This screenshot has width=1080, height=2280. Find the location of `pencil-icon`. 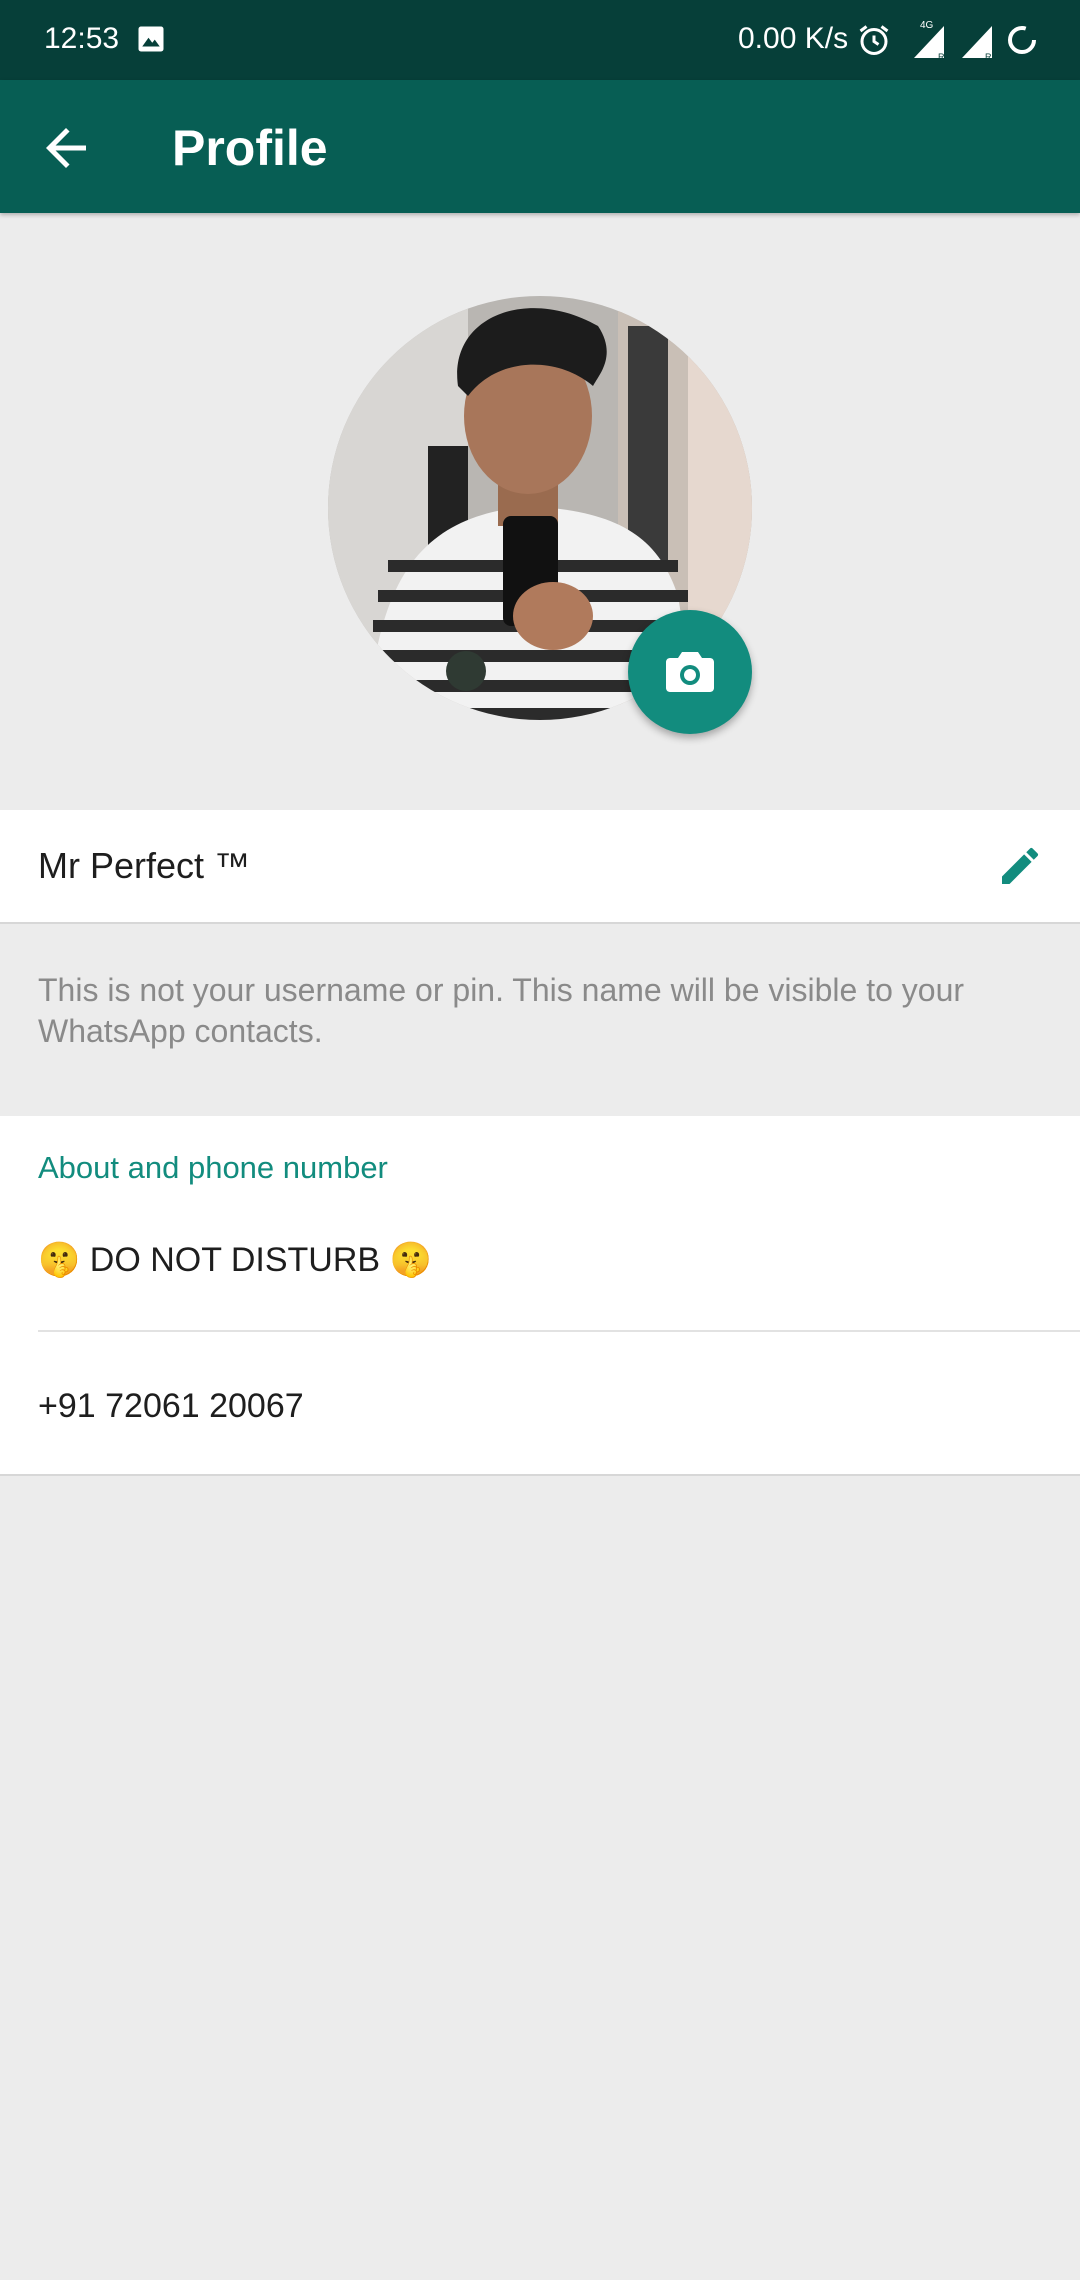

pencil-icon is located at coordinates (1020, 865).